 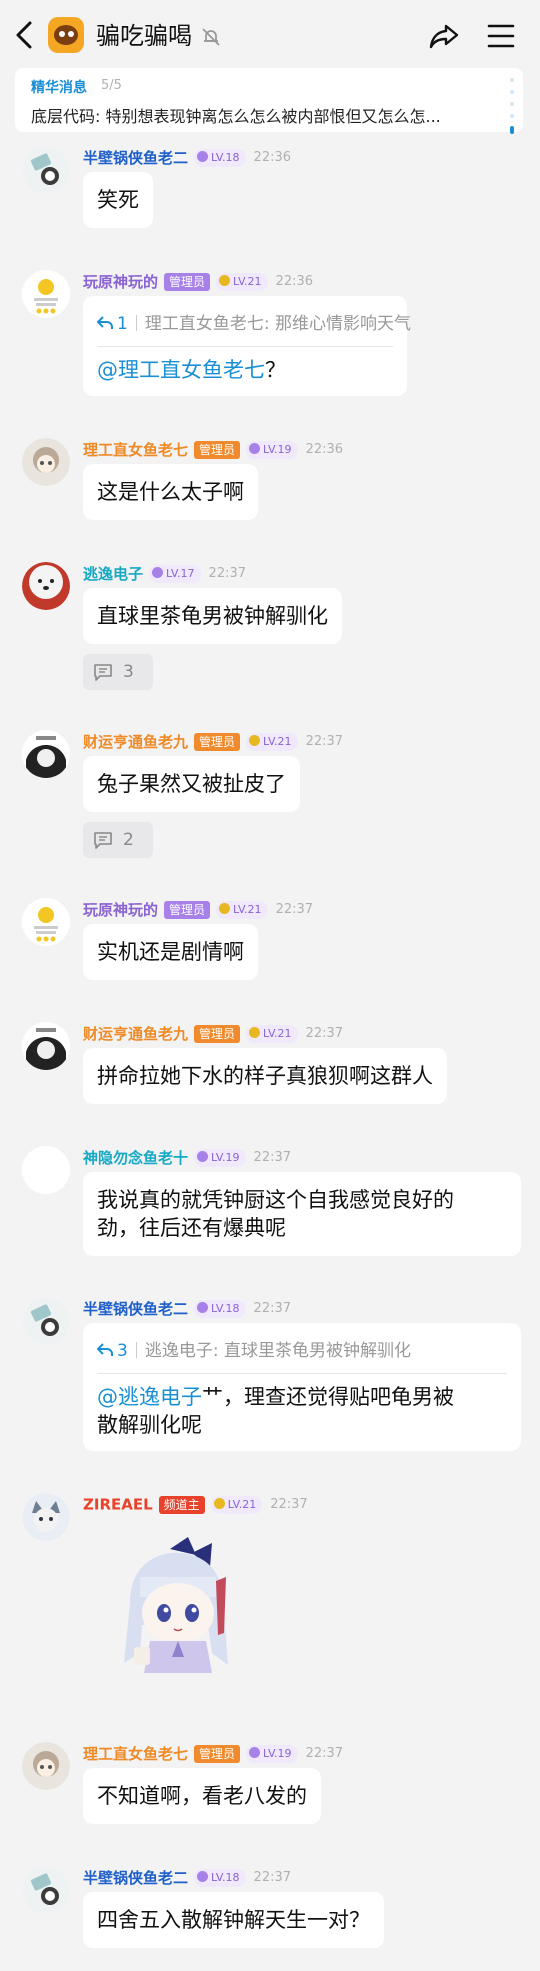 What do you see at coordinates (118, 200) in the screenshot?
I see `message-bubble: 笑死` at bounding box center [118, 200].